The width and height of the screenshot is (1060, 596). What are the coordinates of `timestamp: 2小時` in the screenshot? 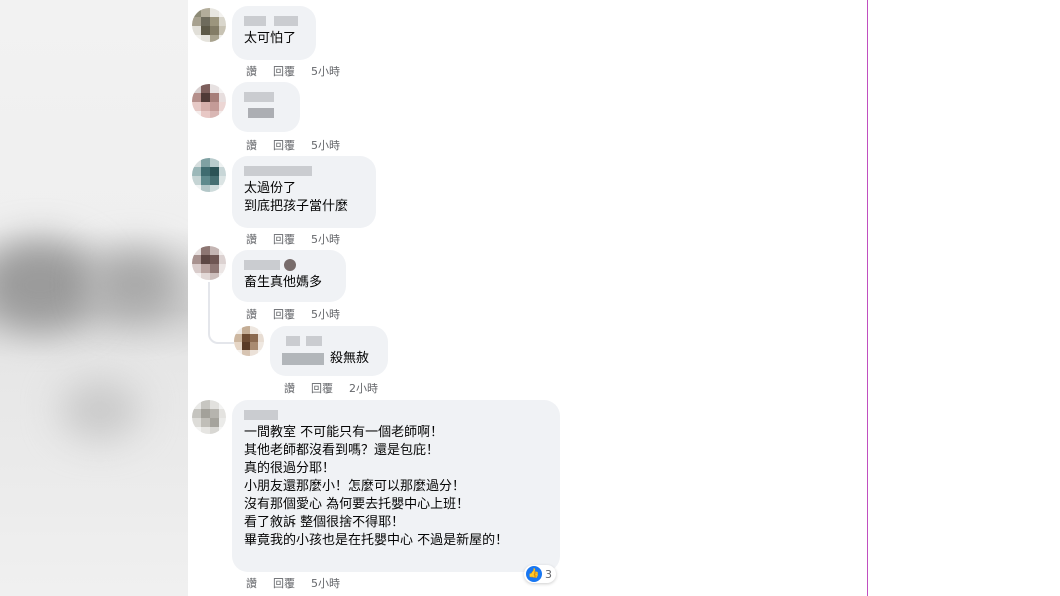 It's located at (363, 388).